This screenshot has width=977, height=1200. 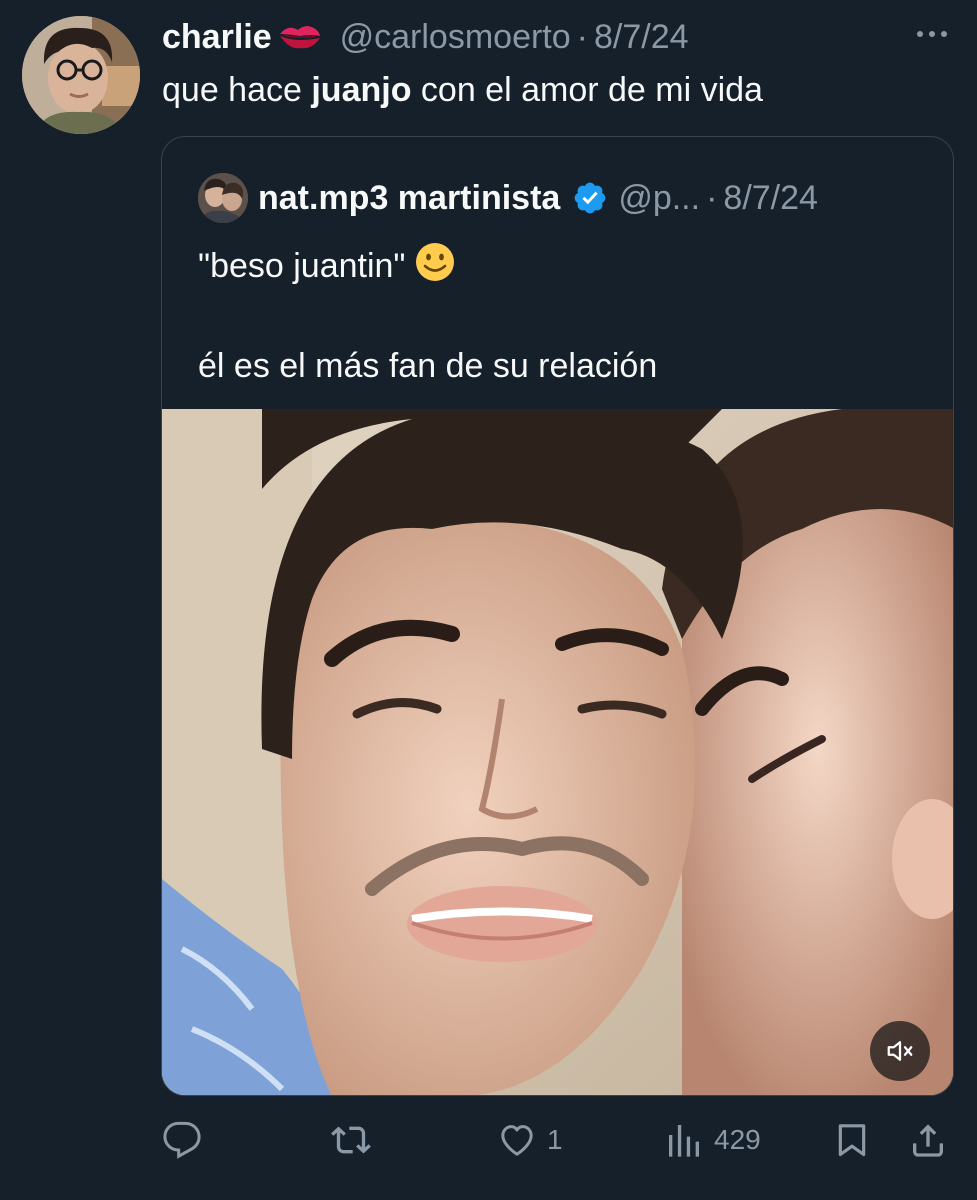 What do you see at coordinates (712, 1140) in the screenshot?
I see `views-button: 429` at bounding box center [712, 1140].